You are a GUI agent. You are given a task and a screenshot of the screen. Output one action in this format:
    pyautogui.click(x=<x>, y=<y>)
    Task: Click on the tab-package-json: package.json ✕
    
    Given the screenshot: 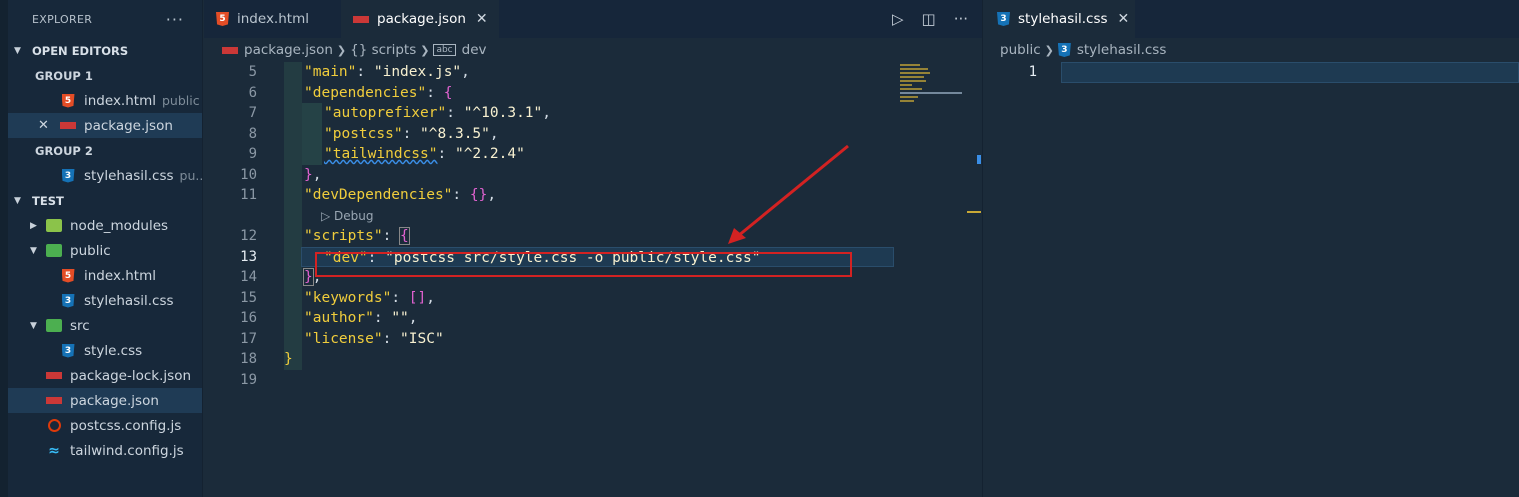 What is the action you would take?
    pyautogui.click(x=420, y=19)
    